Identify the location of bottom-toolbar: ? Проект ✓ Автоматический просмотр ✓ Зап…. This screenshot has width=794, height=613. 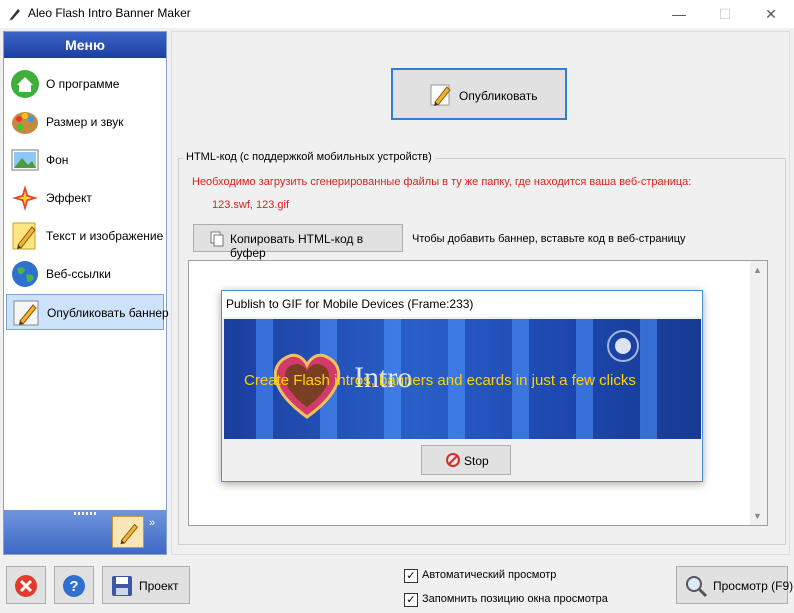
(397, 585).